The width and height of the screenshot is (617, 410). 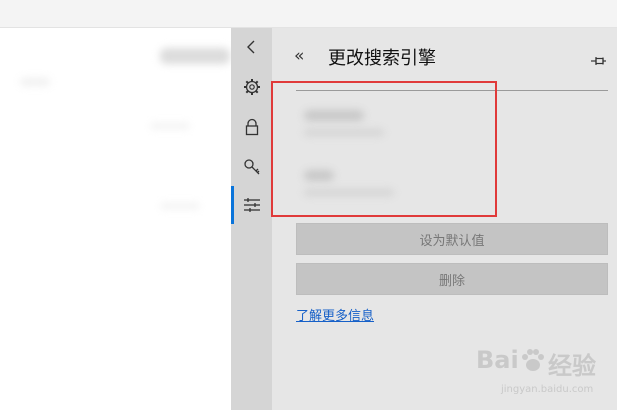 I want to click on watermark-url: jingyan.baidu.com, so click(x=547, y=389).